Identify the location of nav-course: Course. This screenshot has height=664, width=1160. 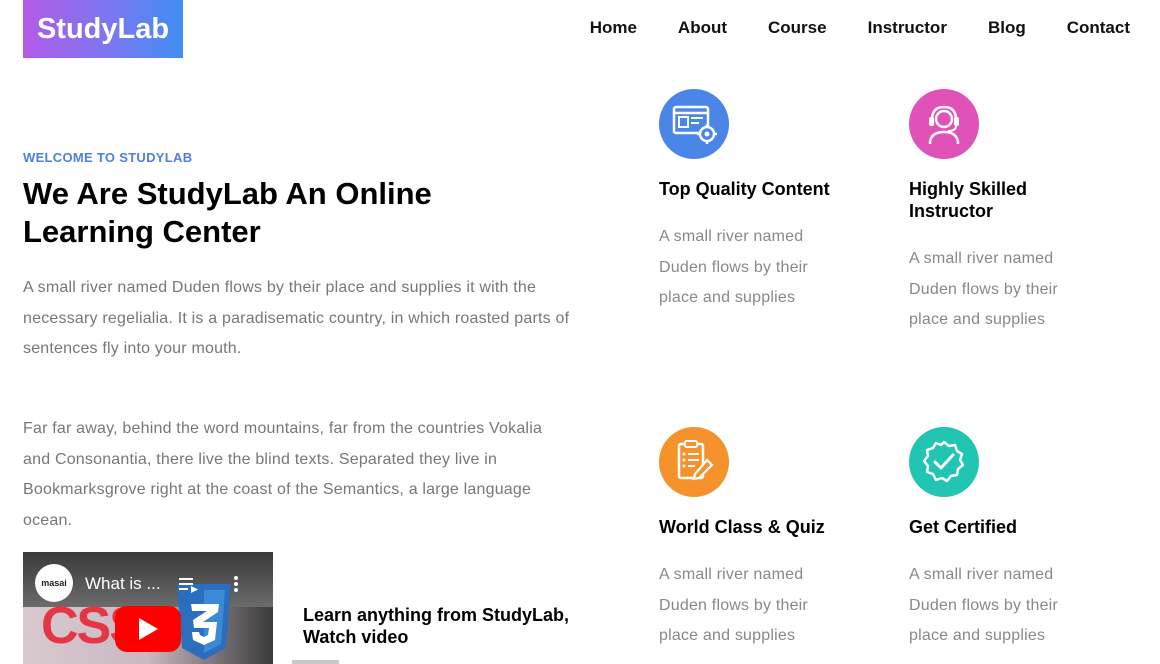
(797, 28).